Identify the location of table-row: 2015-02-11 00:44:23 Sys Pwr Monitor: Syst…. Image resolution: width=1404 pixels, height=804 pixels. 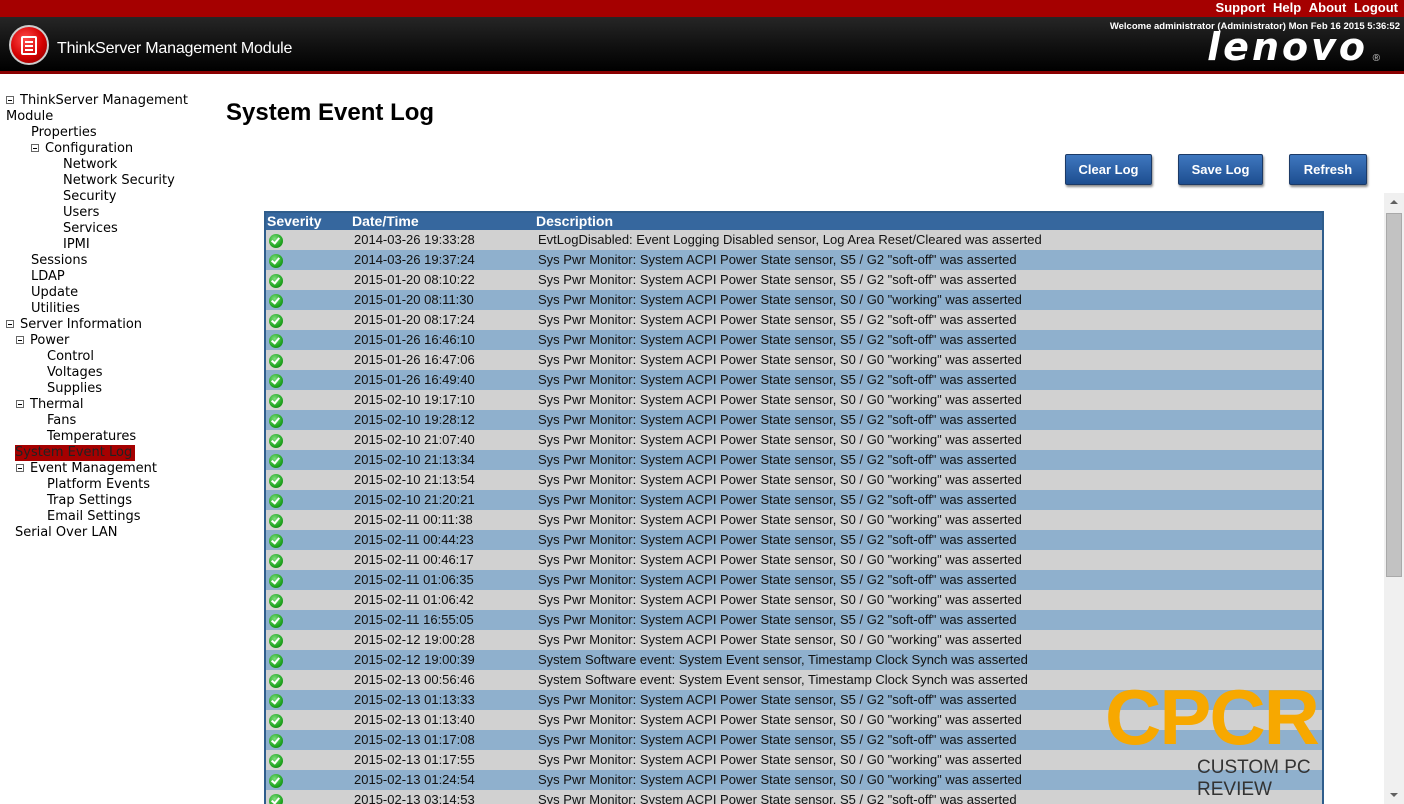
(794, 540).